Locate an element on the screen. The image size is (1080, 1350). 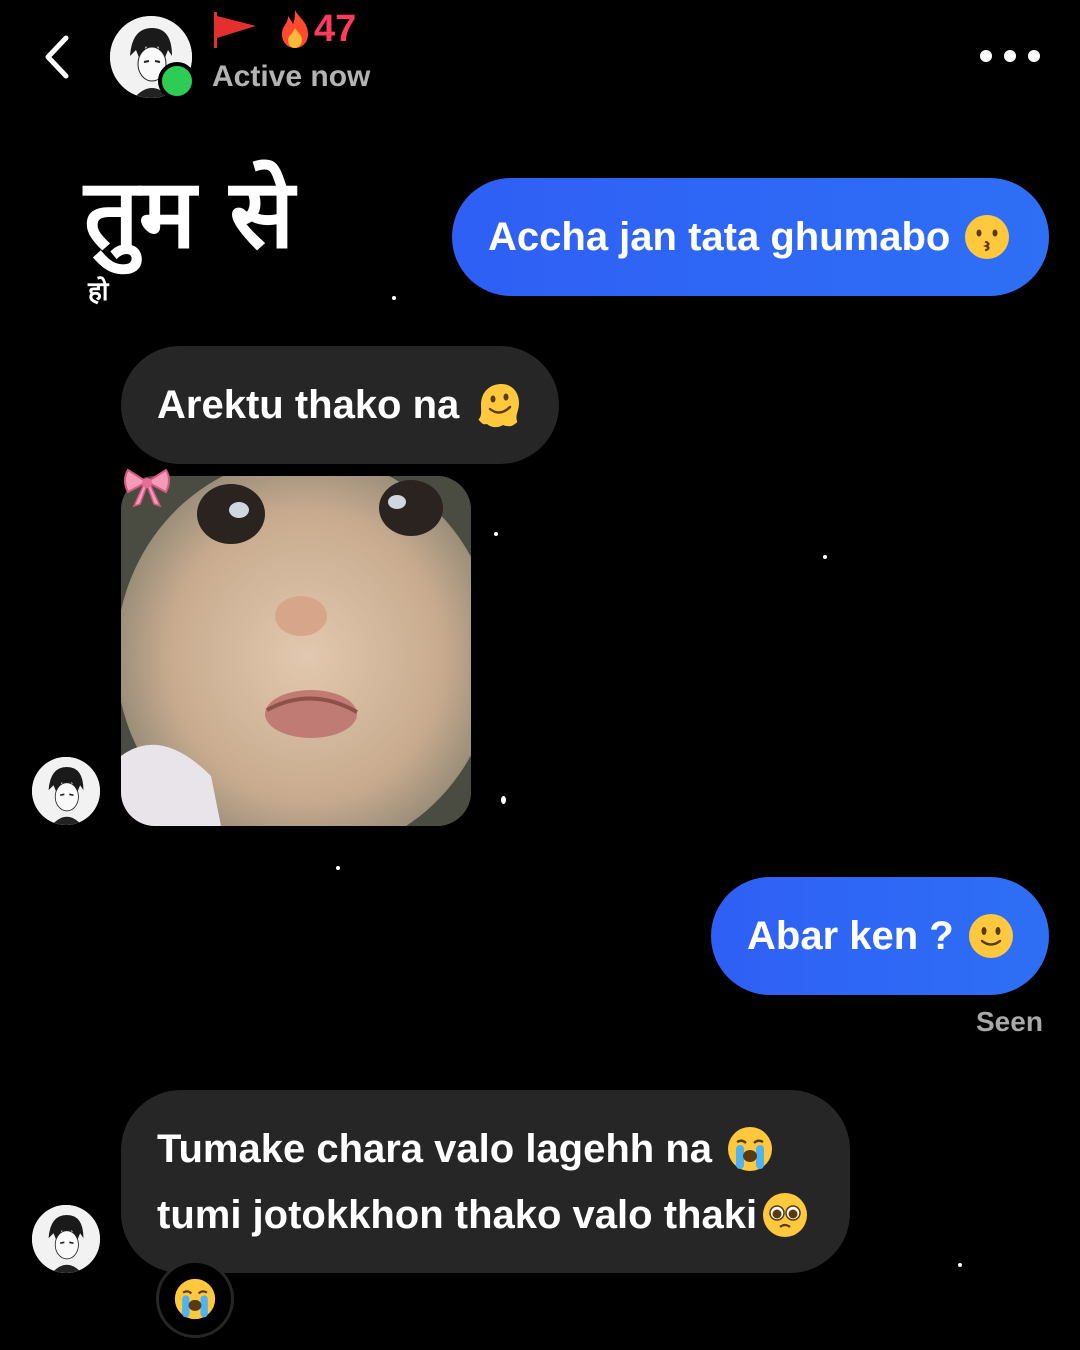
outgoing-message: Abar ken ? is located at coordinates (880, 936).